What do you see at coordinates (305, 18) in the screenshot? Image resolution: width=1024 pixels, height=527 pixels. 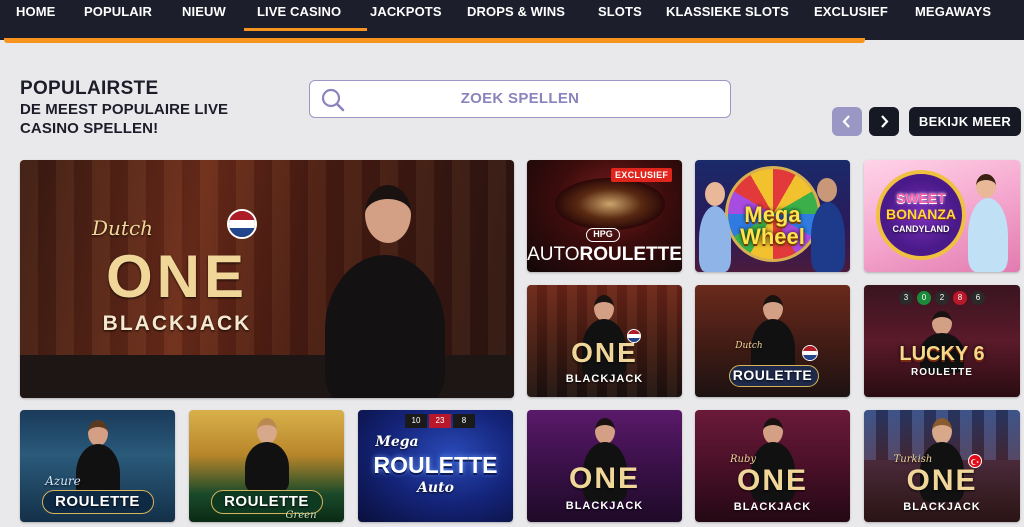 I see `nav-live-casino: LIVE CASINO` at bounding box center [305, 18].